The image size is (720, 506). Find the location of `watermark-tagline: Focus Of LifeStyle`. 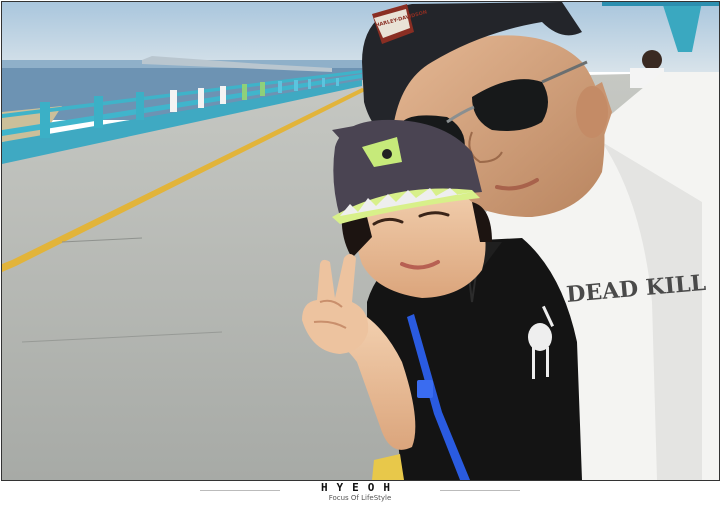

watermark-tagline: Focus Of LifeStyle is located at coordinates (360, 498).